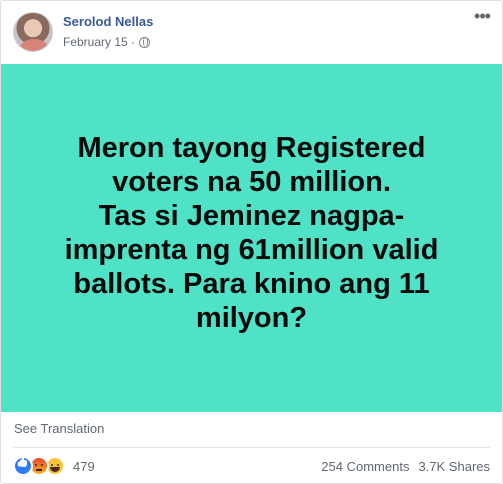 The width and height of the screenshot is (503, 484). What do you see at coordinates (365, 466) in the screenshot?
I see `comments-count: 254 Comments` at bounding box center [365, 466].